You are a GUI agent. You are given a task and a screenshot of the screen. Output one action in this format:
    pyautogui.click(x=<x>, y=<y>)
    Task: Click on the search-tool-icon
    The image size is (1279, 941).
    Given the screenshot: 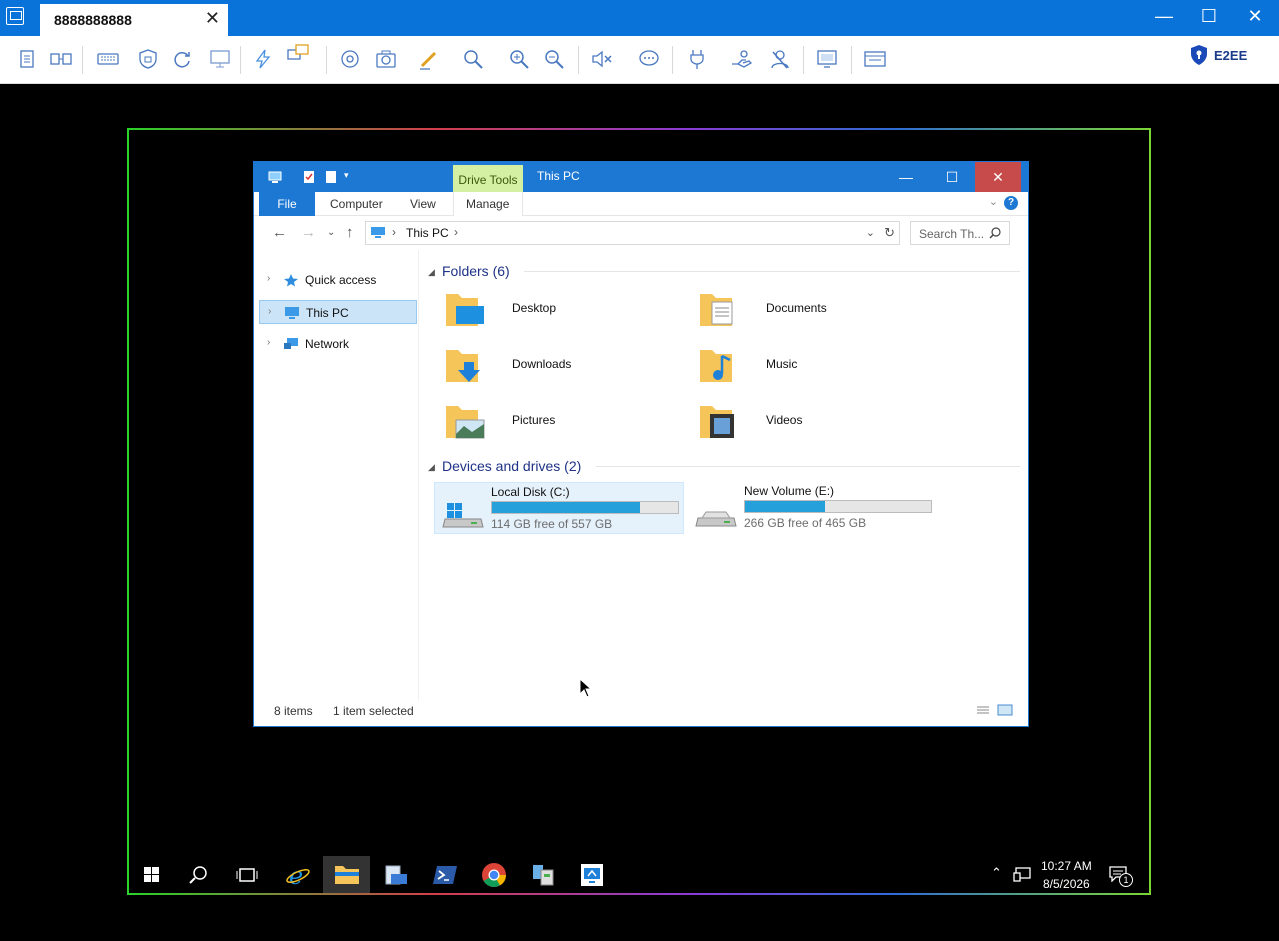 What is the action you would take?
    pyautogui.click(x=473, y=59)
    